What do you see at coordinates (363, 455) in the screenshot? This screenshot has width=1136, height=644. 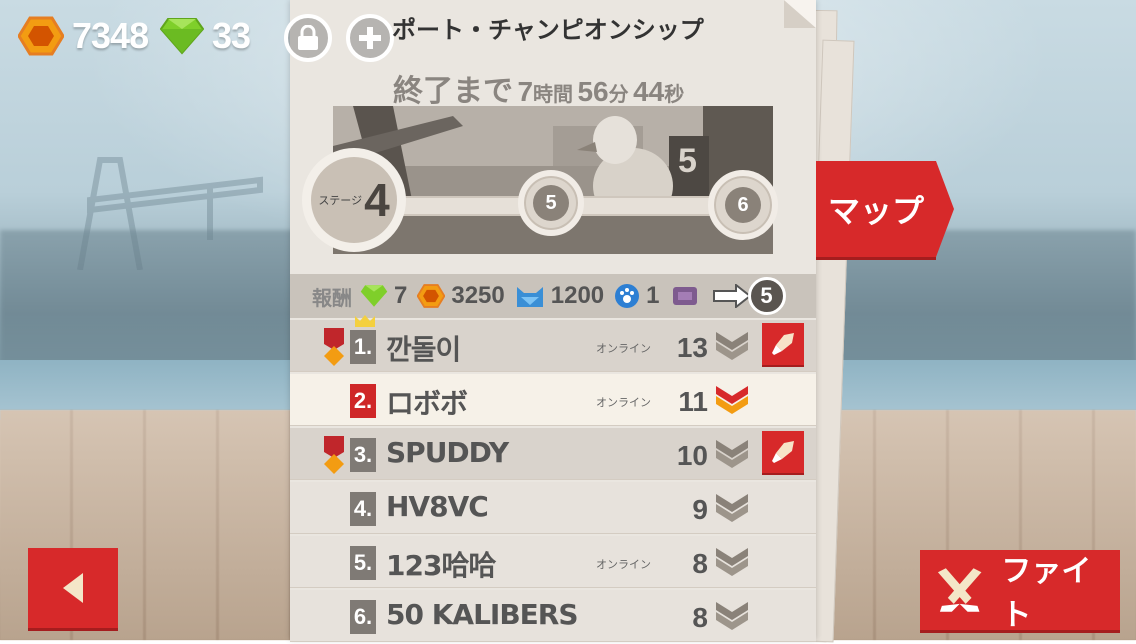 I see `rank-badge: 3.` at bounding box center [363, 455].